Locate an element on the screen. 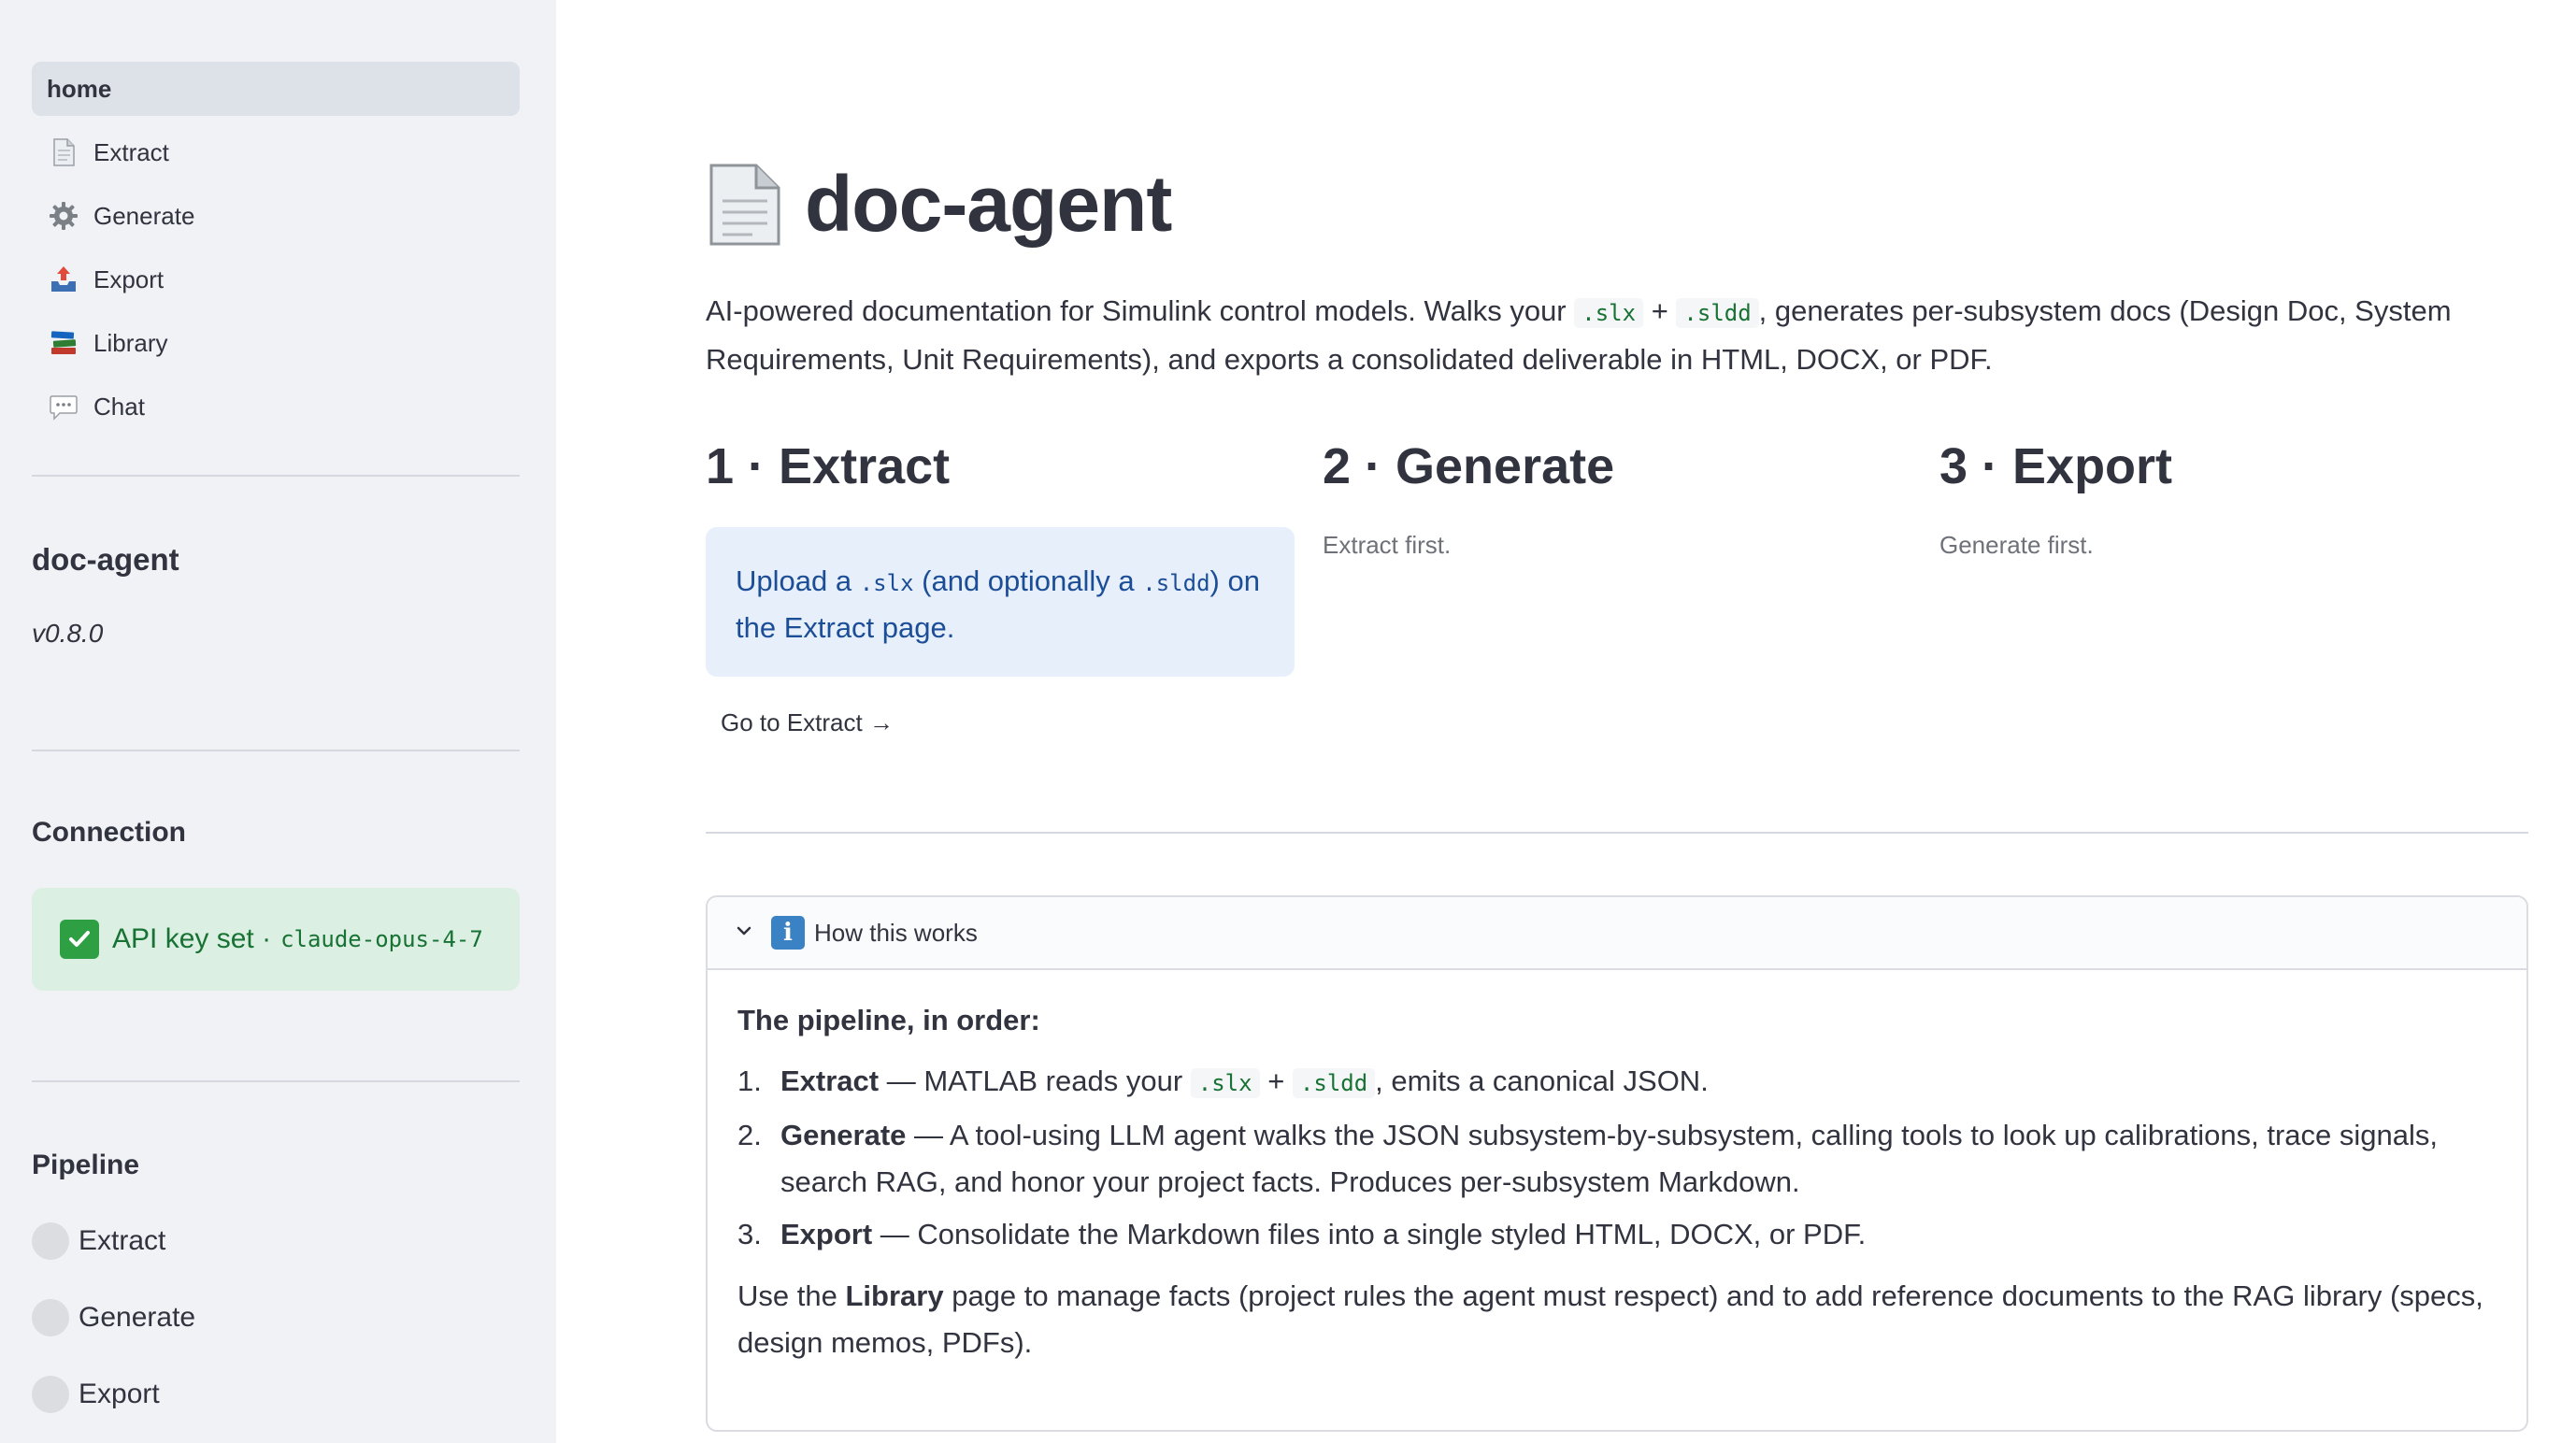 The height and width of the screenshot is (1443, 2576). pipeline-step-generate: Generate is located at coordinates (113, 1317).